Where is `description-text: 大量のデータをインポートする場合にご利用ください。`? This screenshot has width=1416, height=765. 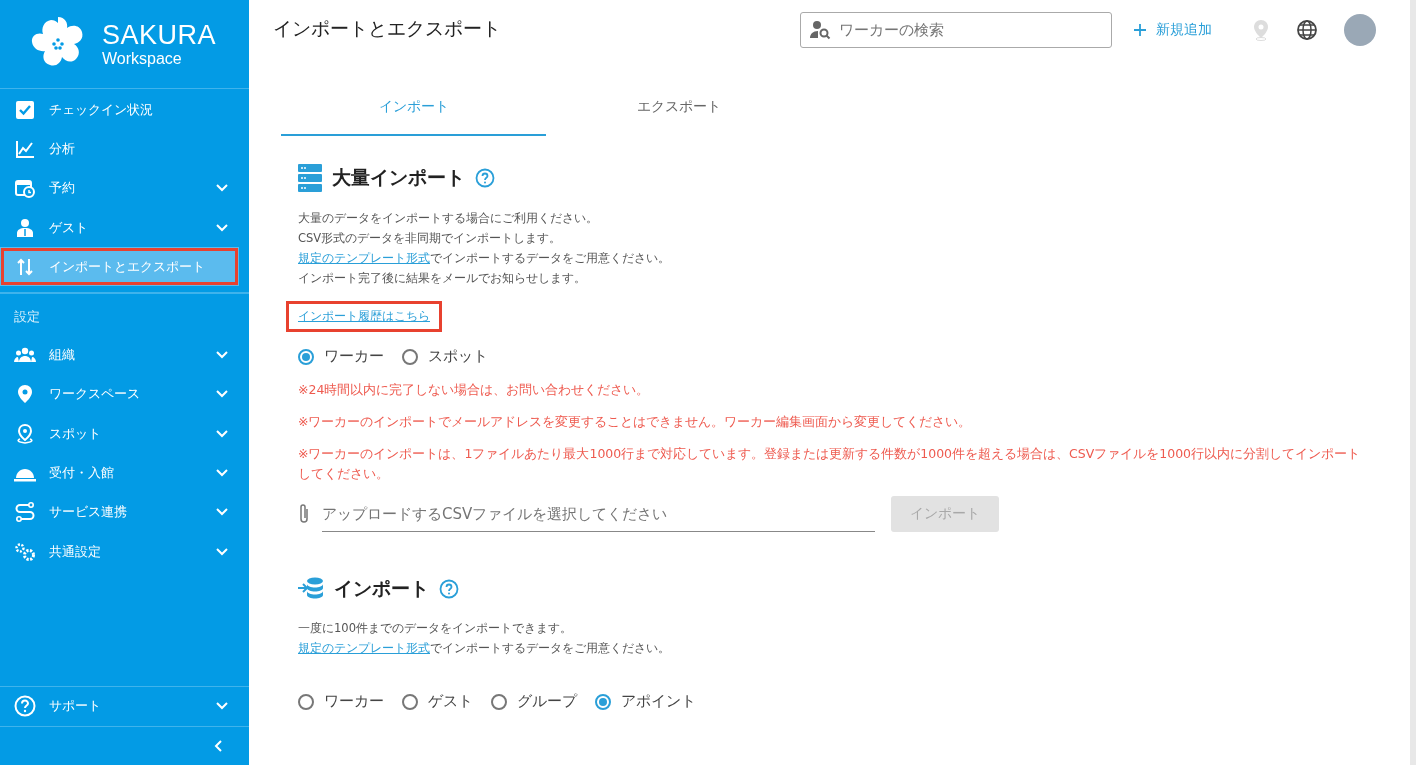
description-text: 大量のデータをインポートする場合にご利用ください。 is located at coordinates (448, 218).